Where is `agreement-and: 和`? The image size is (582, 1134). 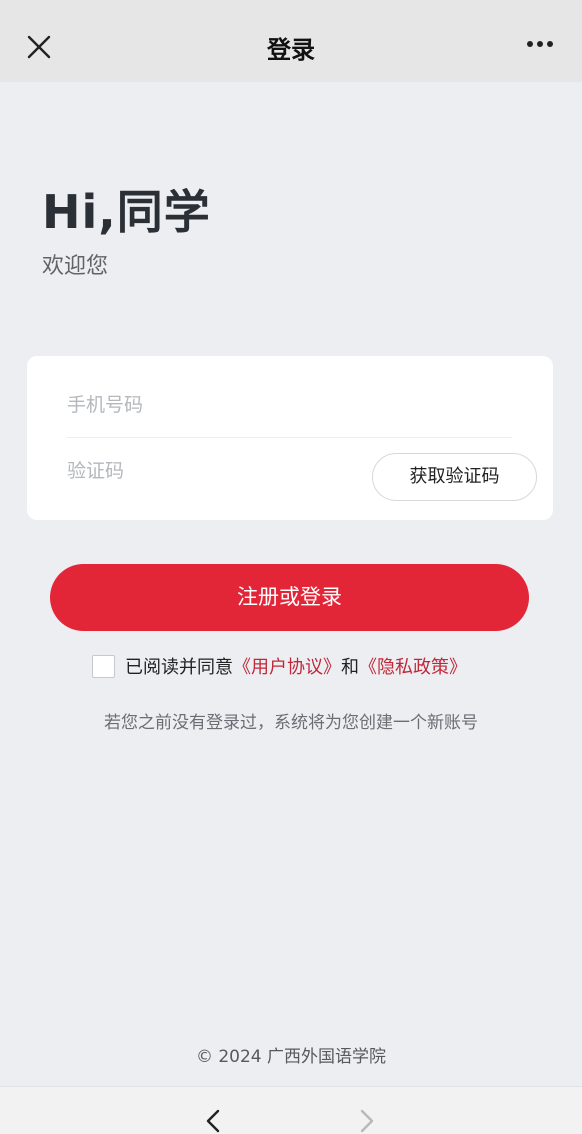
agreement-and: 和 is located at coordinates (350, 667).